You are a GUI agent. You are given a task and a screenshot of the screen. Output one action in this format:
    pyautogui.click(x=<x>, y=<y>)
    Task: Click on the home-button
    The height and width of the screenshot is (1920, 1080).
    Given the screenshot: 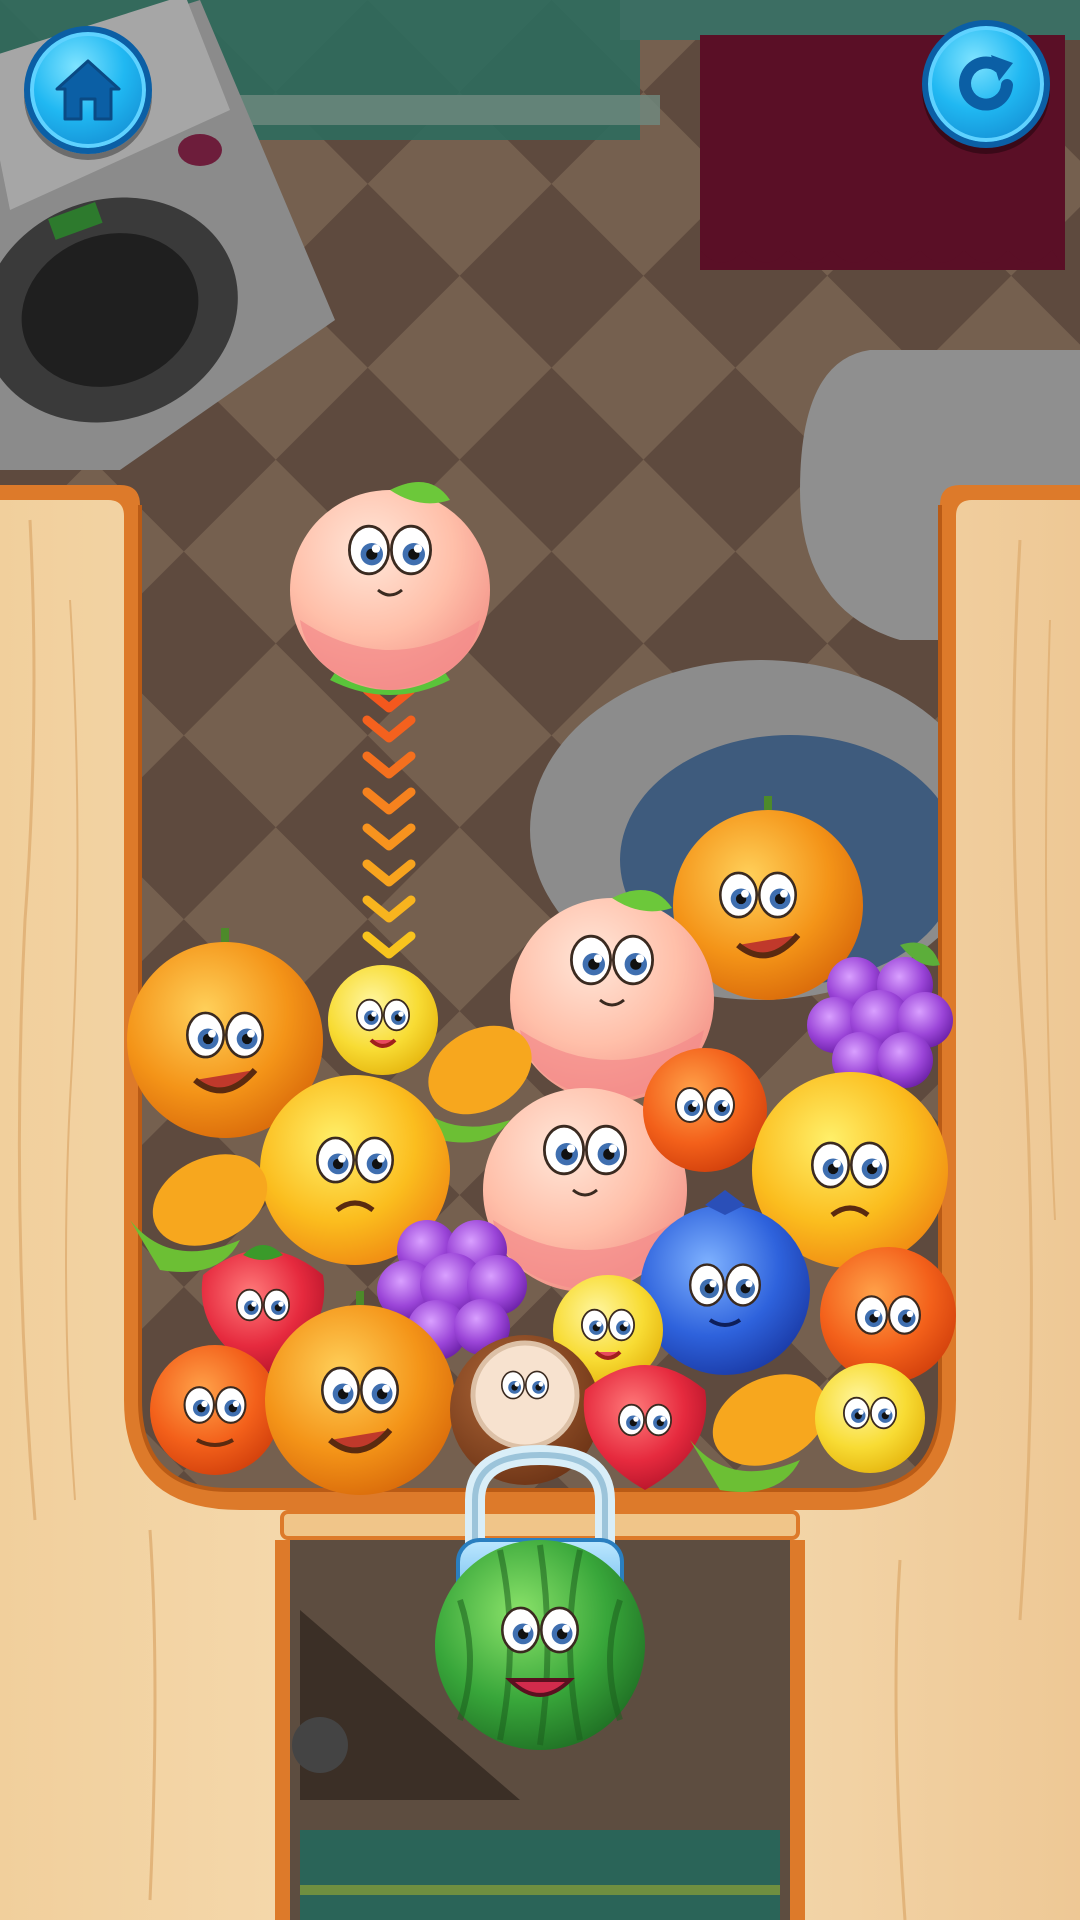 What is the action you would take?
    pyautogui.click(x=88, y=90)
    